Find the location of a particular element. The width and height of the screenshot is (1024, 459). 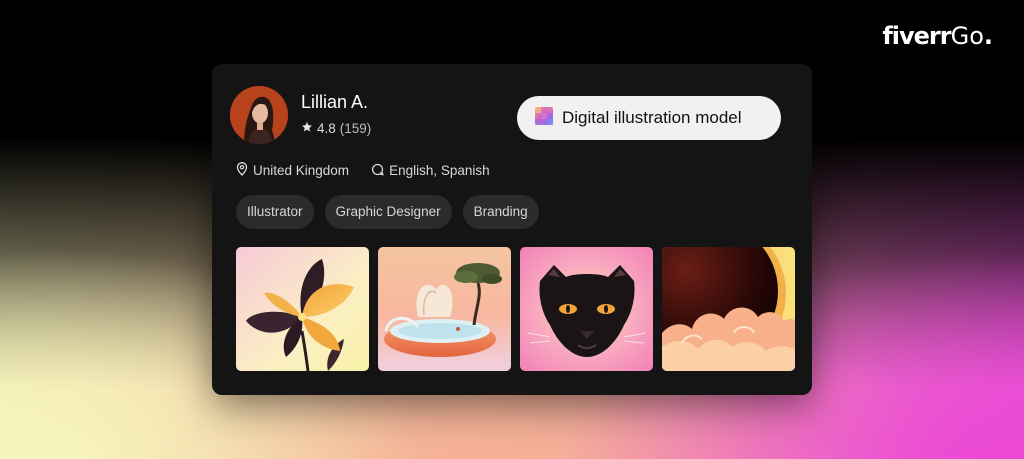

avatar is located at coordinates (259, 115).